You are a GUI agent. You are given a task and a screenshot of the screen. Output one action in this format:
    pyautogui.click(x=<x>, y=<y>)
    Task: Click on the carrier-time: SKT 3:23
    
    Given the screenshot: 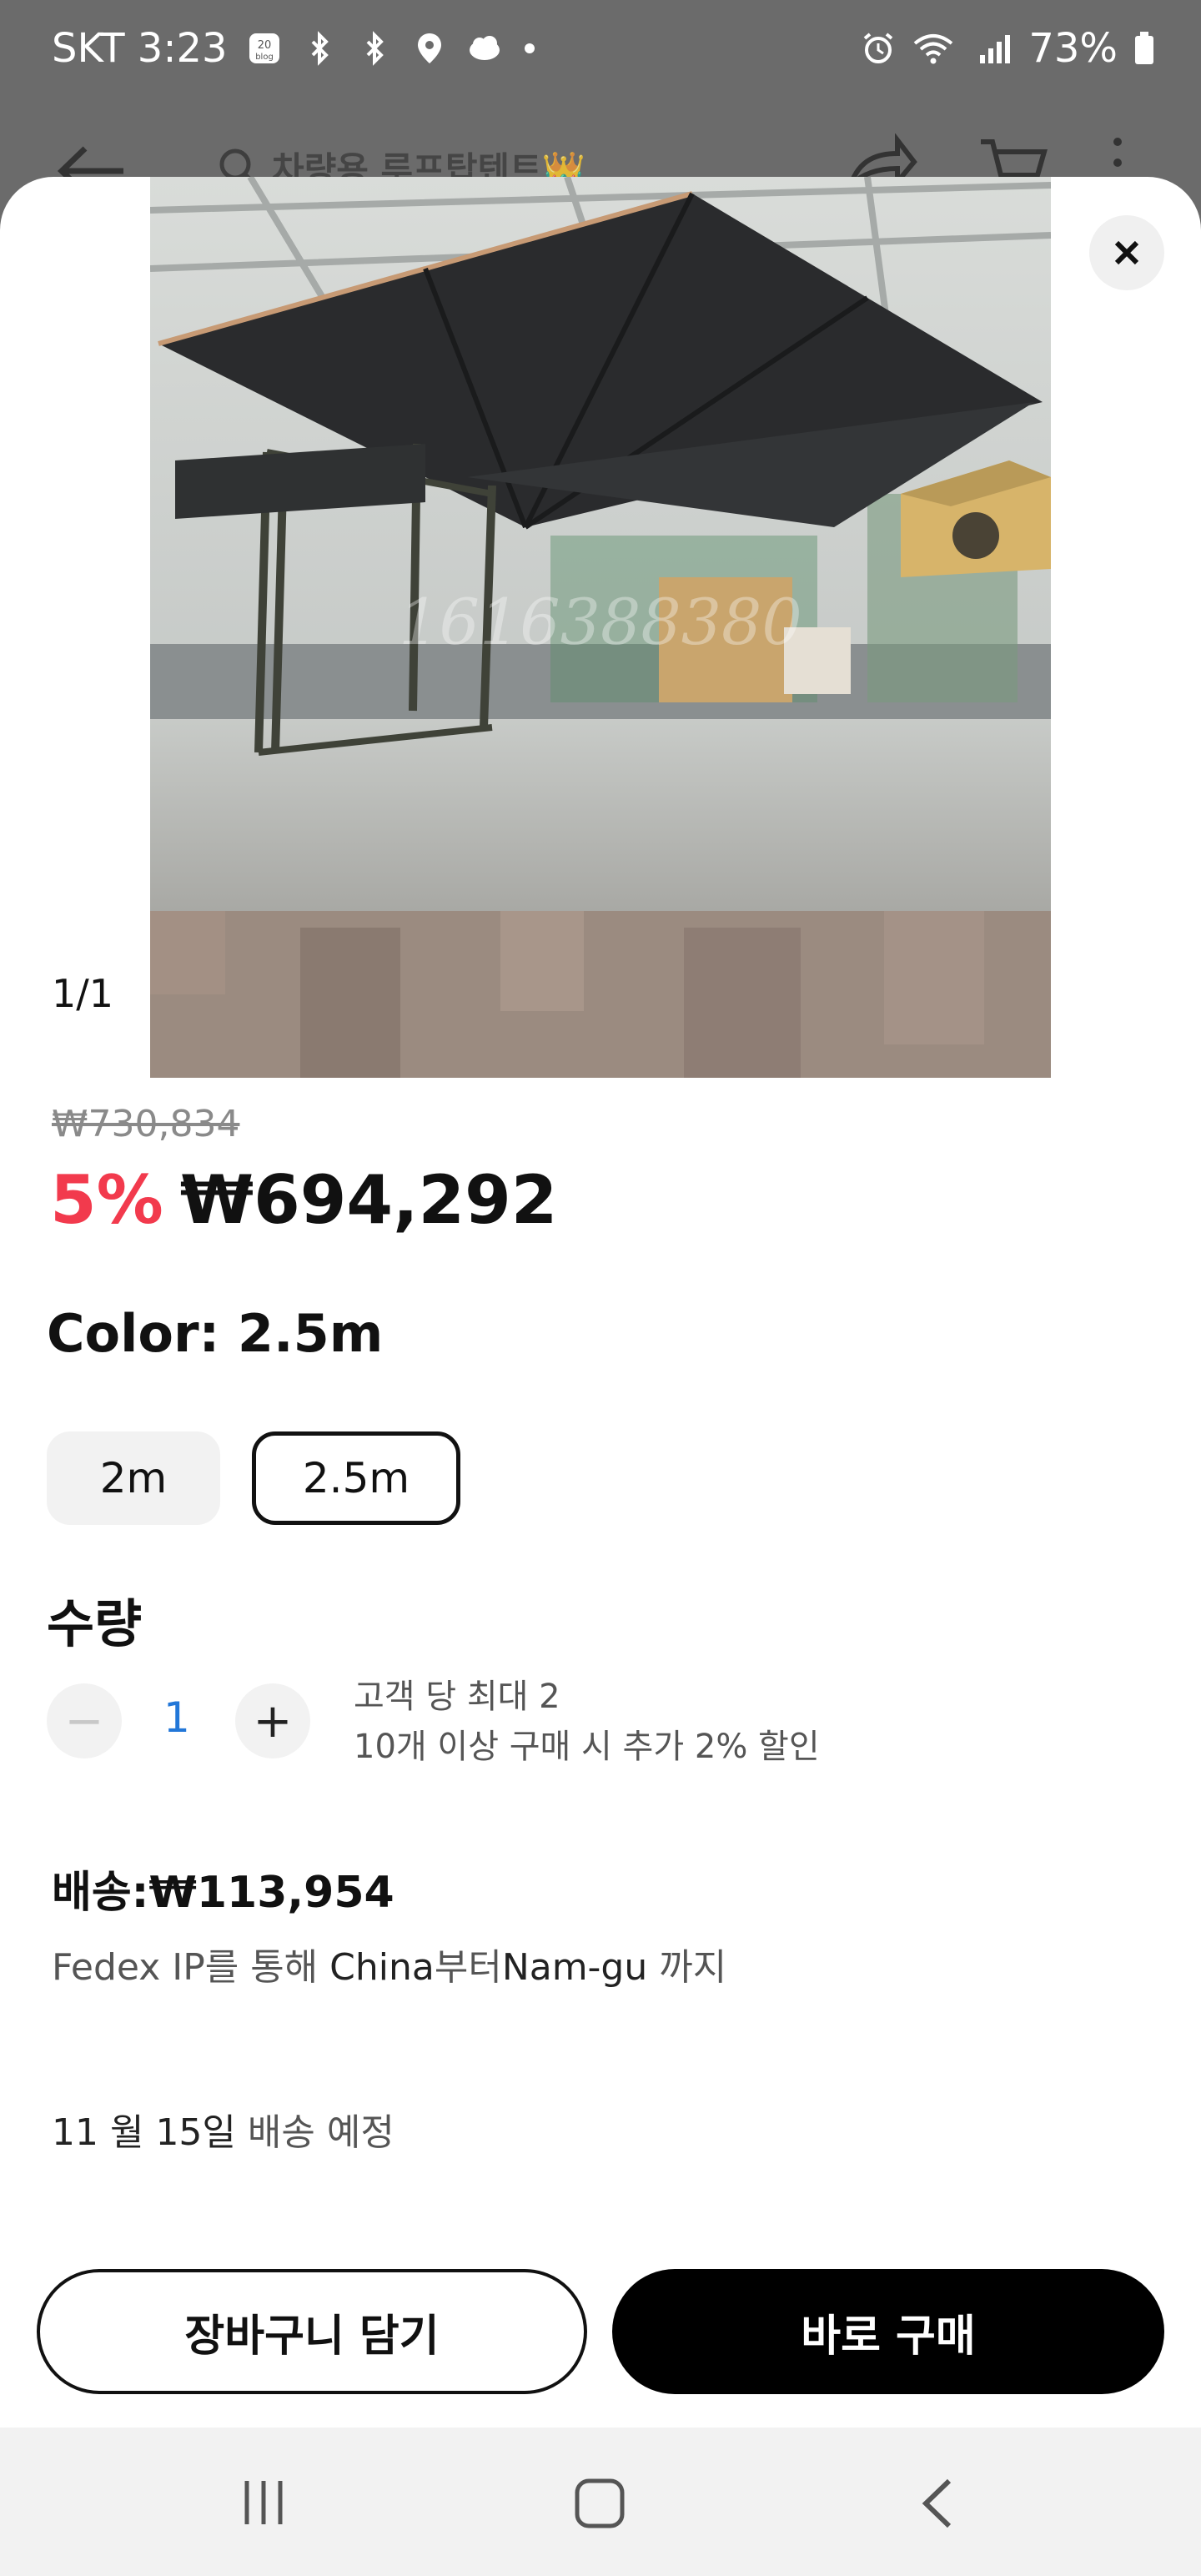 What is the action you would take?
    pyautogui.click(x=140, y=48)
    